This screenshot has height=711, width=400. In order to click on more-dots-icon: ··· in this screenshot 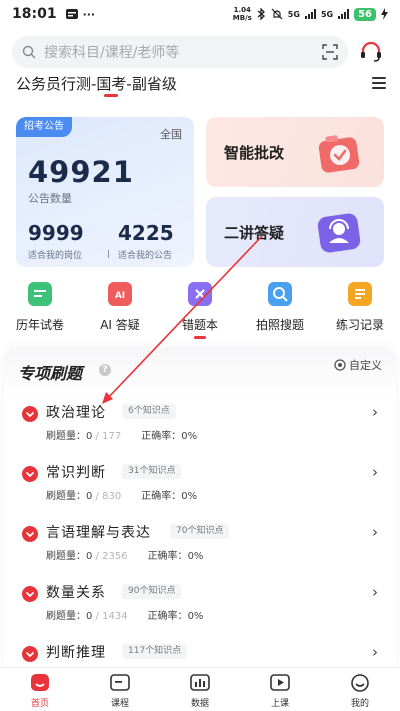, I will do `click(89, 14)`.